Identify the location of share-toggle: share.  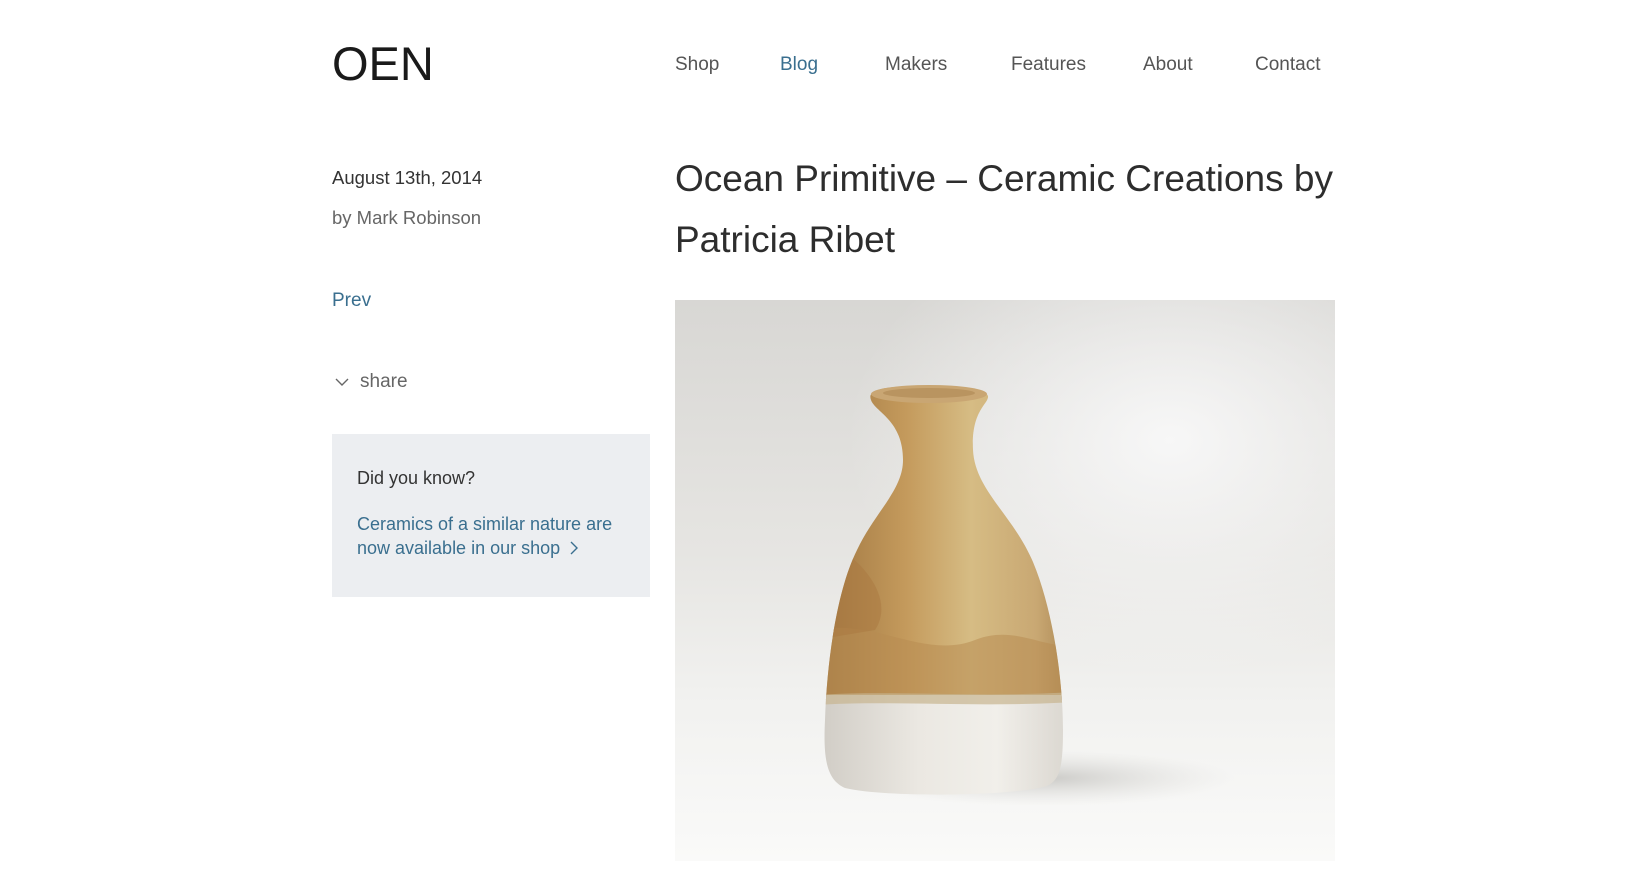
(371, 382).